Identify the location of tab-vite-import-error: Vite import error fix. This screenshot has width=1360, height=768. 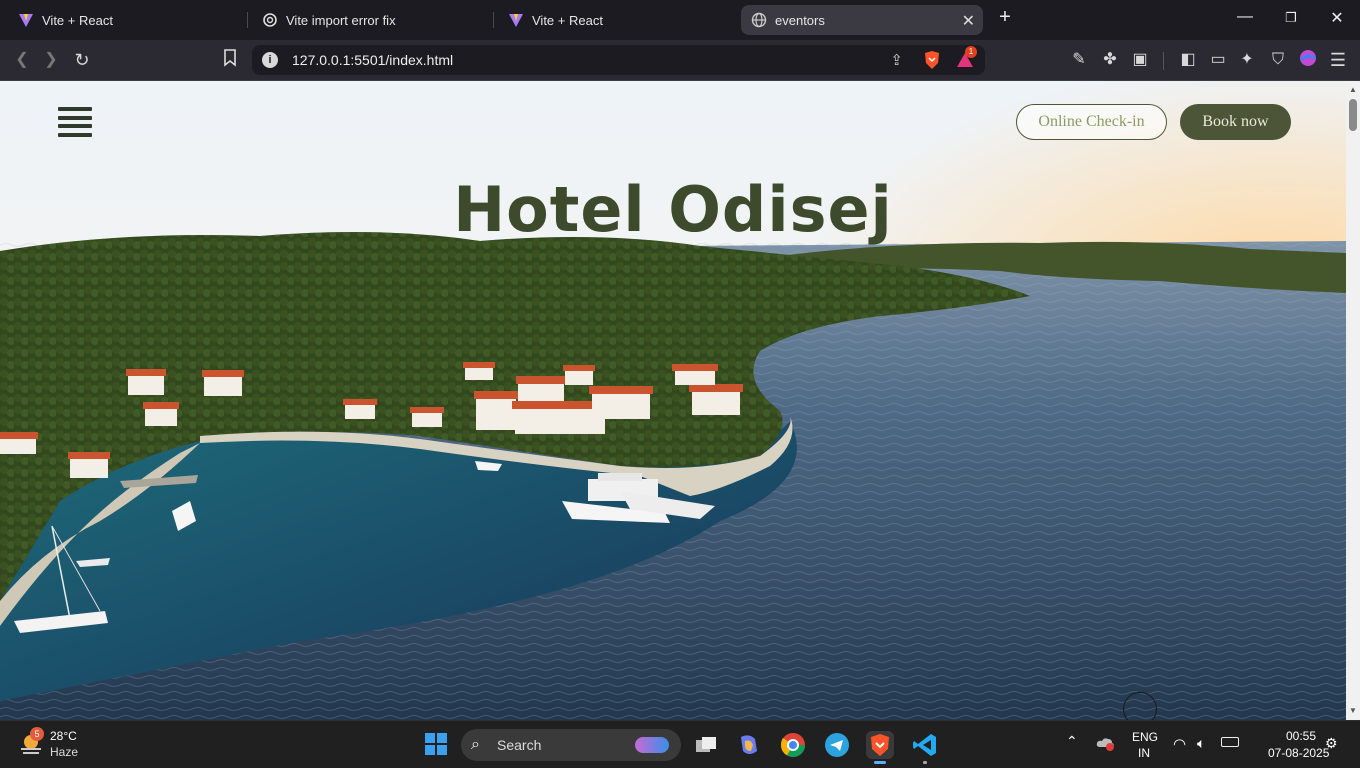
(371, 20).